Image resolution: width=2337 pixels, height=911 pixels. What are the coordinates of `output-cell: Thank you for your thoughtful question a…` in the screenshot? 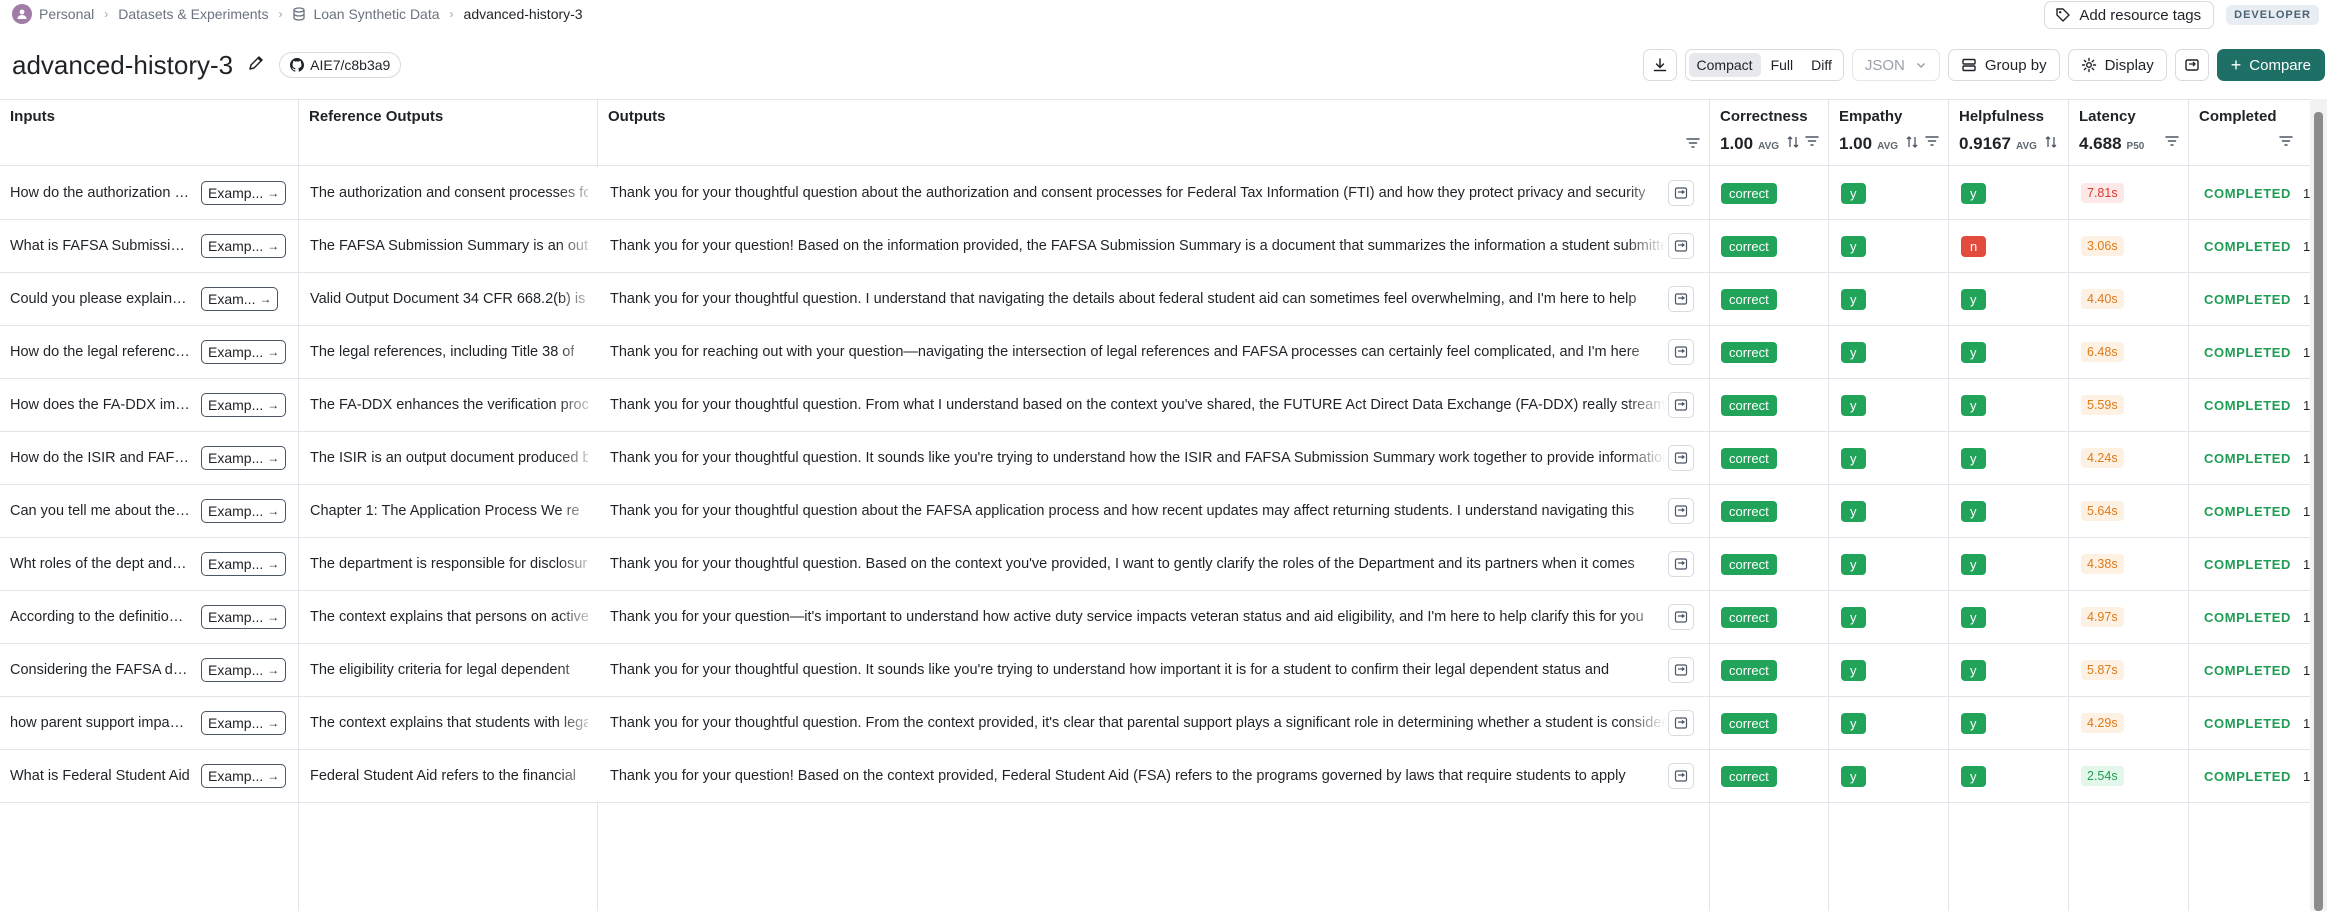 It's located at (1137, 511).